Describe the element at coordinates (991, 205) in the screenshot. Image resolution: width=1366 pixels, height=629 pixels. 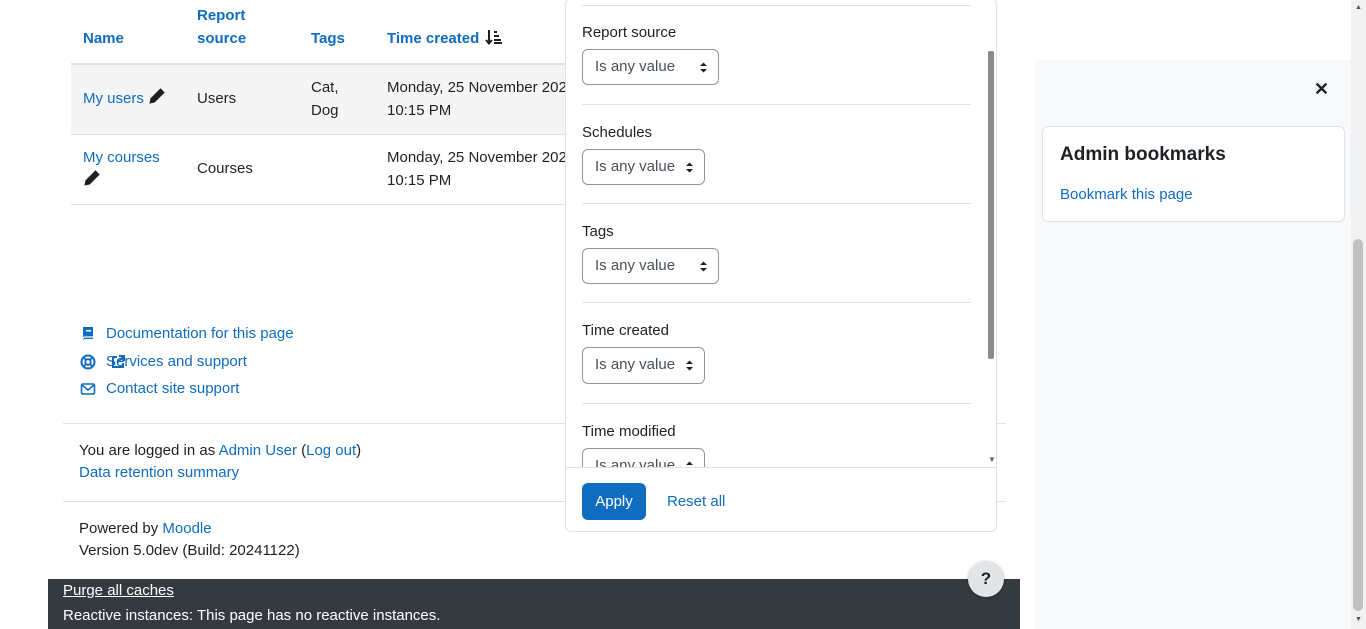
I see `filters-scrollbar-thumb` at that location.